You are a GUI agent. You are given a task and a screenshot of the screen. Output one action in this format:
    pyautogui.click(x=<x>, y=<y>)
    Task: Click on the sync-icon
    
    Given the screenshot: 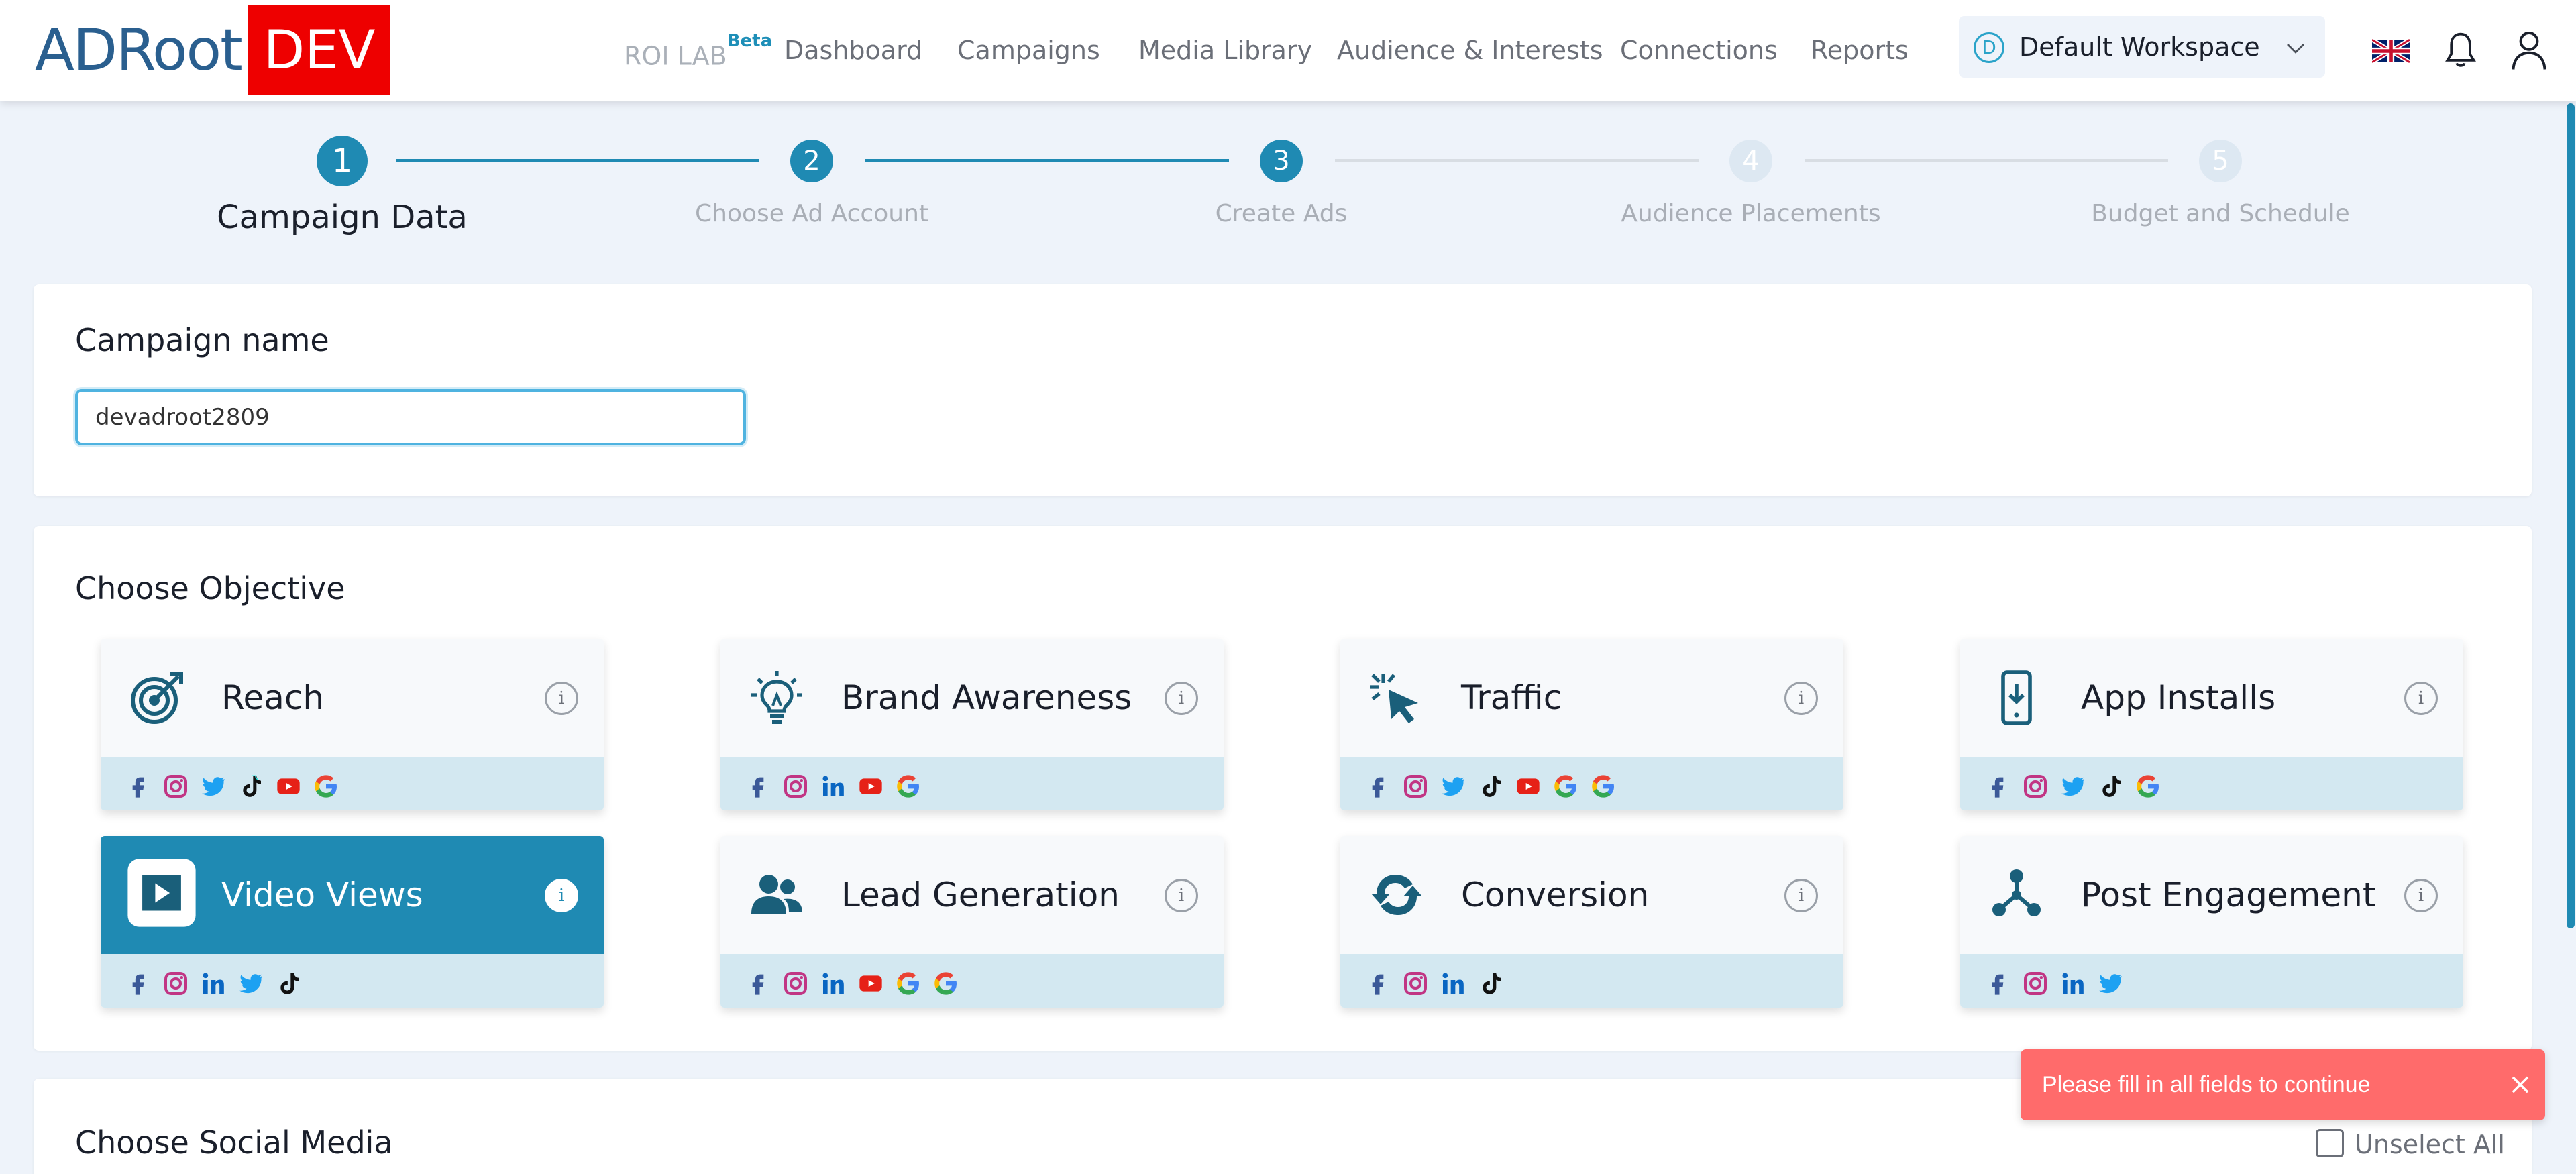 What is the action you would take?
    pyautogui.click(x=1396, y=895)
    